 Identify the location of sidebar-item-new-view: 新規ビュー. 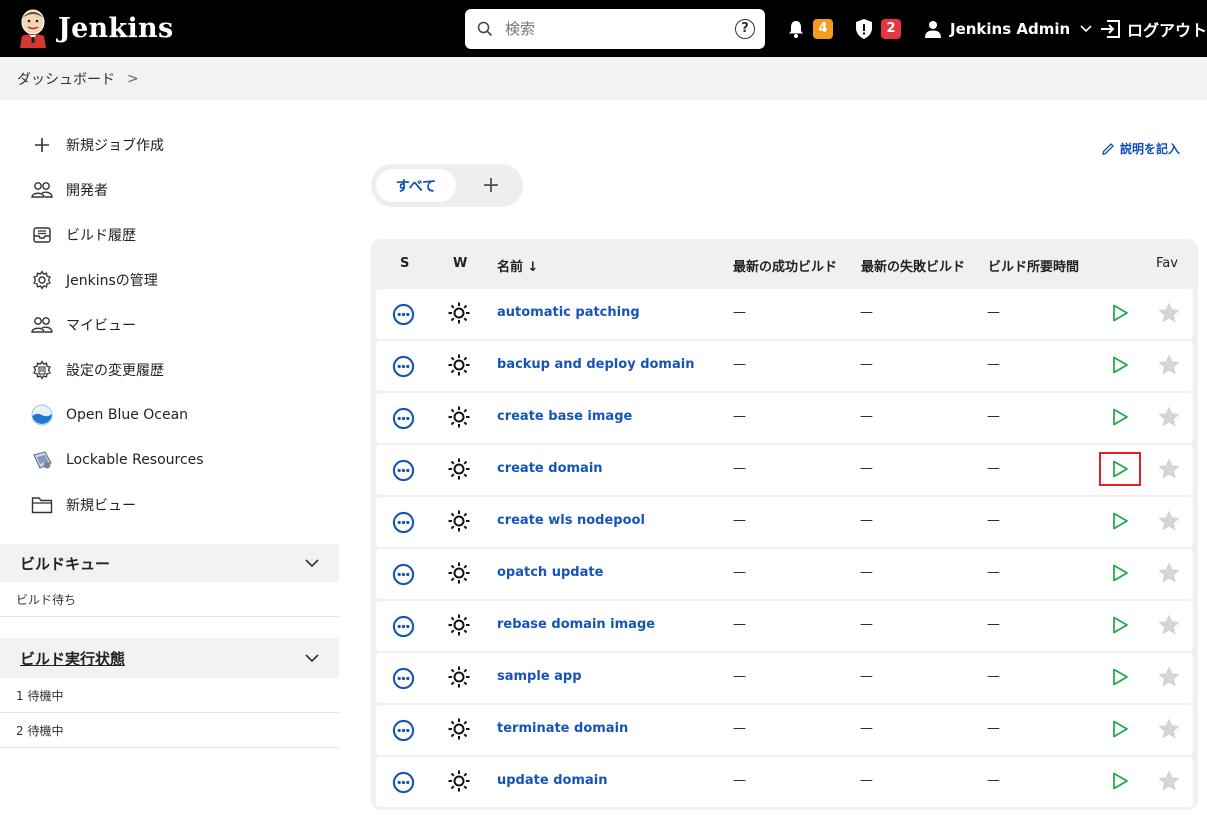
(83, 505).